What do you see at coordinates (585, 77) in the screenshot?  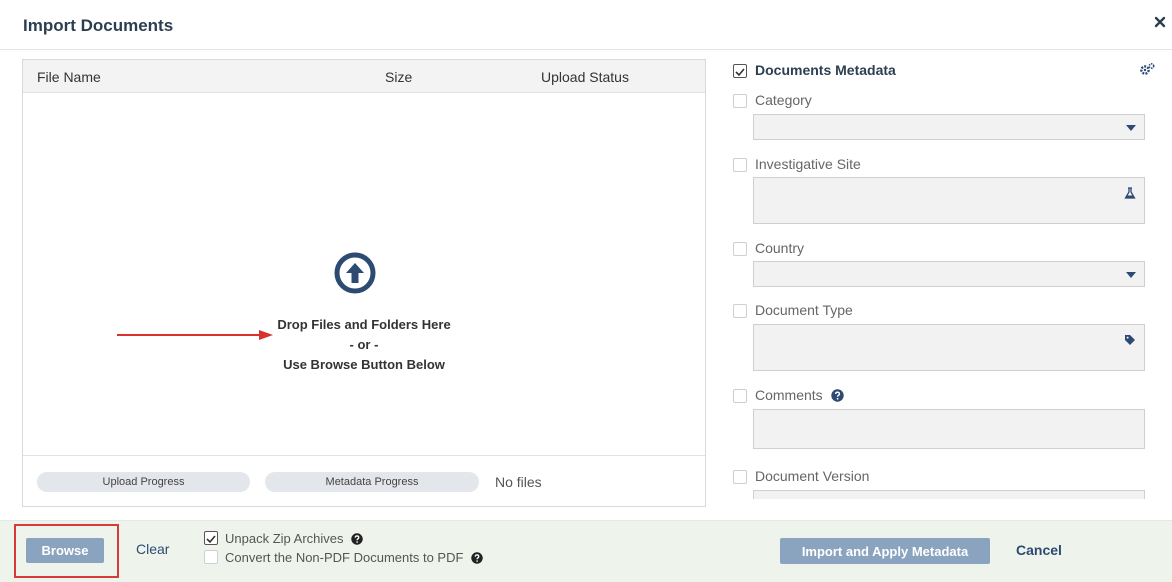 I see `column-upload-status: Upload Status` at bounding box center [585, 77].